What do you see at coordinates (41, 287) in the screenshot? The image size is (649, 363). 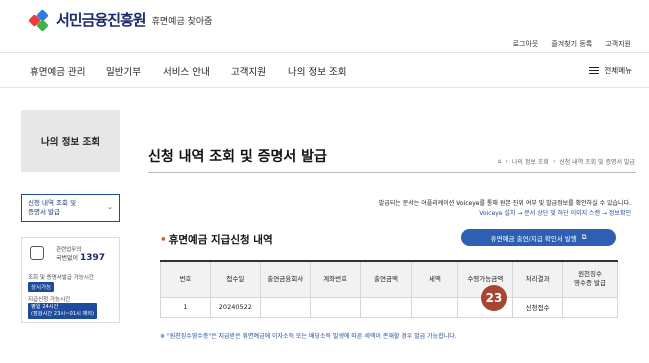 I see `inquiry-hours-badge: 상시가능` at bounding box center [41, 287].